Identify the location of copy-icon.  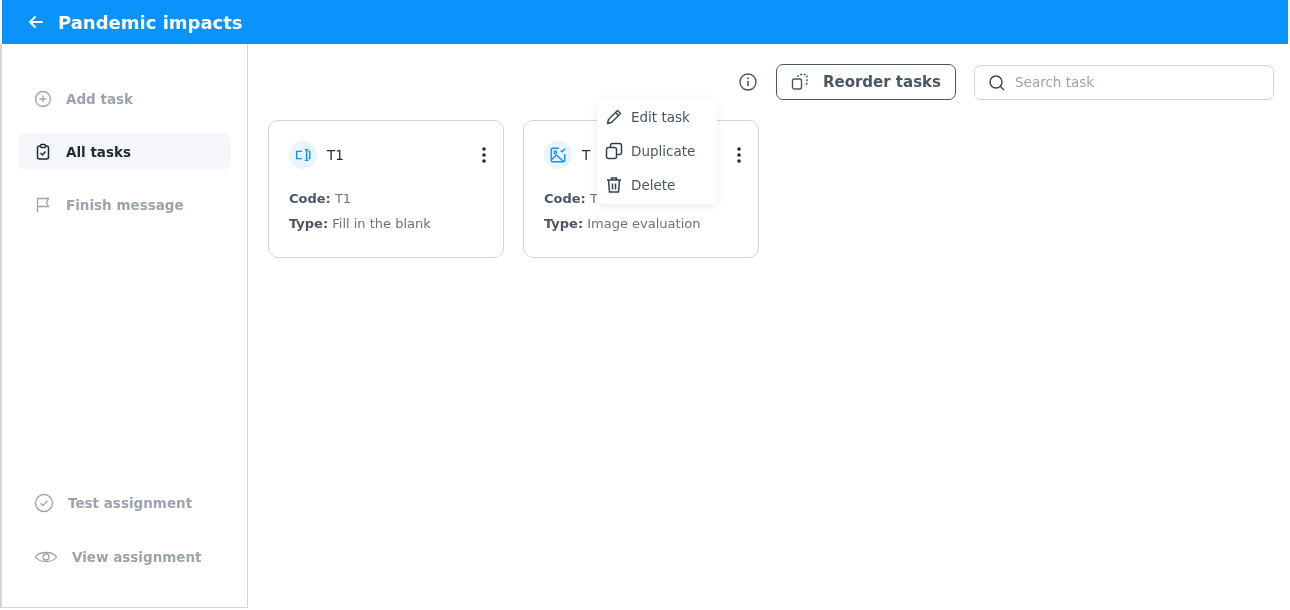
(614, 151).